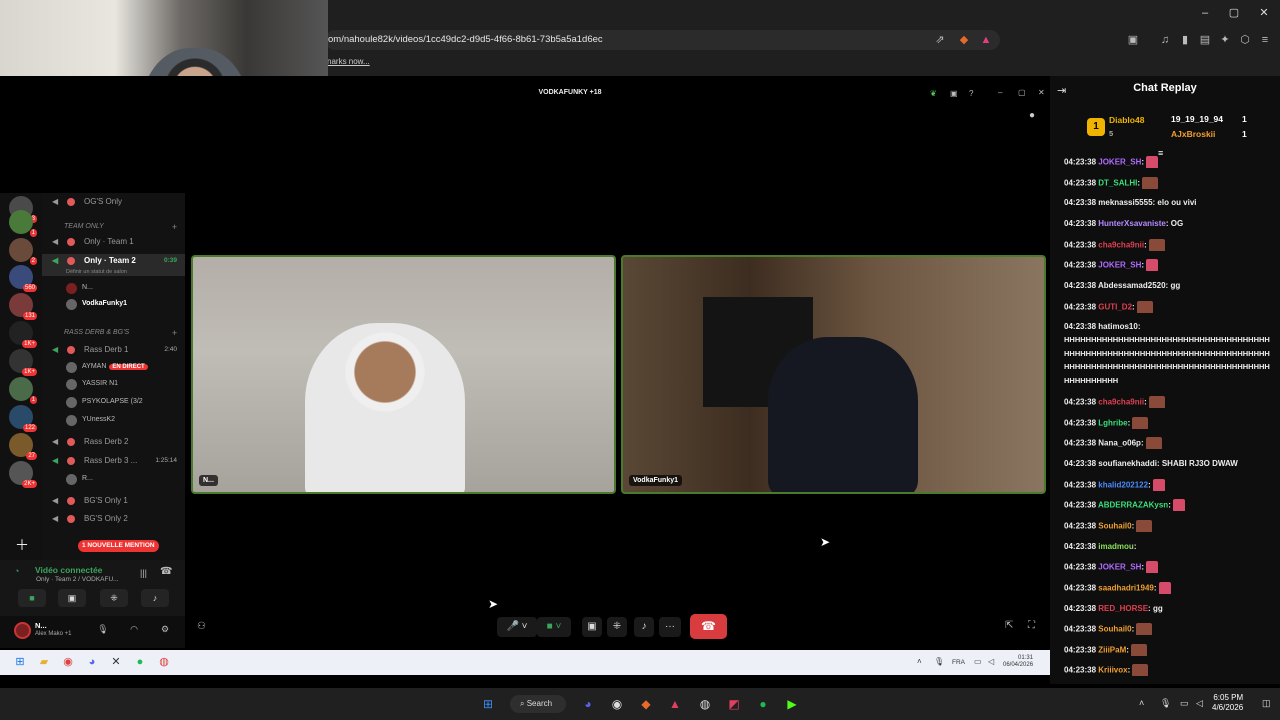 This screenshot has width=1280, height=720. Describe the element at coordinates (113, 402) in the screenshot. I see `voice-member: PSYKOLAPSE (3/2` at that location.